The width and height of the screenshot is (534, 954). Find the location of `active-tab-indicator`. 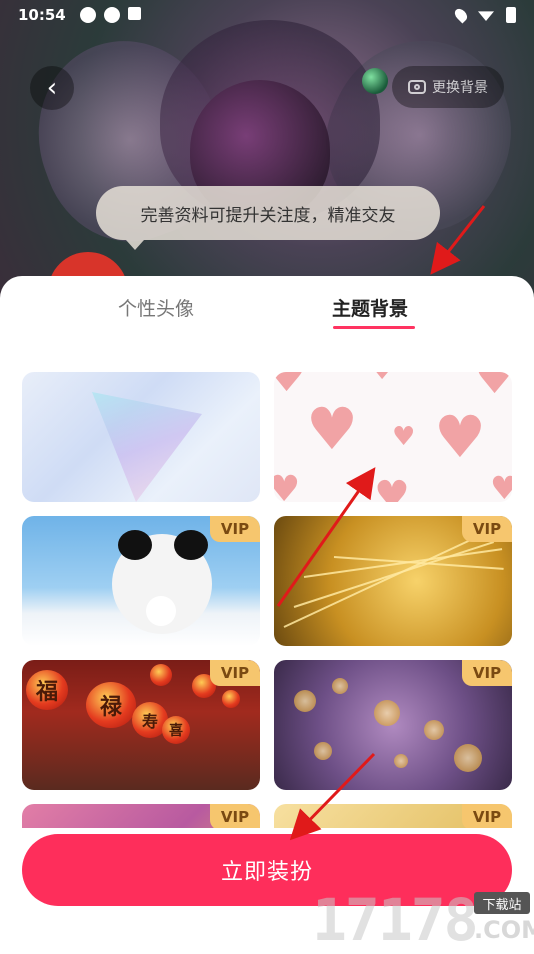

active-tab-indicator is located at coordinates (374, 327).